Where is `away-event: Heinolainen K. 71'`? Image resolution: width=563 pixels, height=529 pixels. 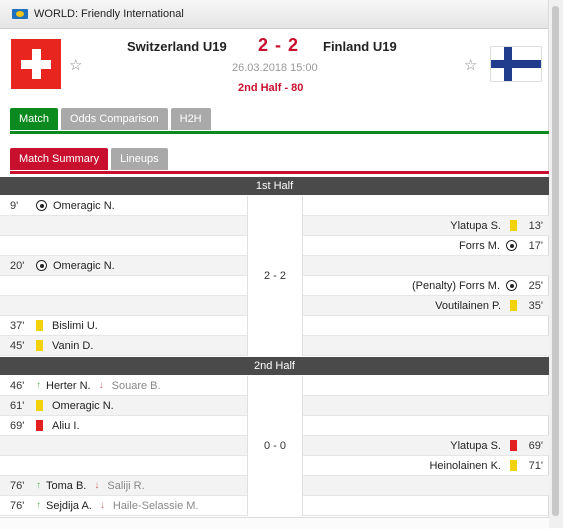
away-event: Heinolainen K. 71' is located at coordinates (486, 465).